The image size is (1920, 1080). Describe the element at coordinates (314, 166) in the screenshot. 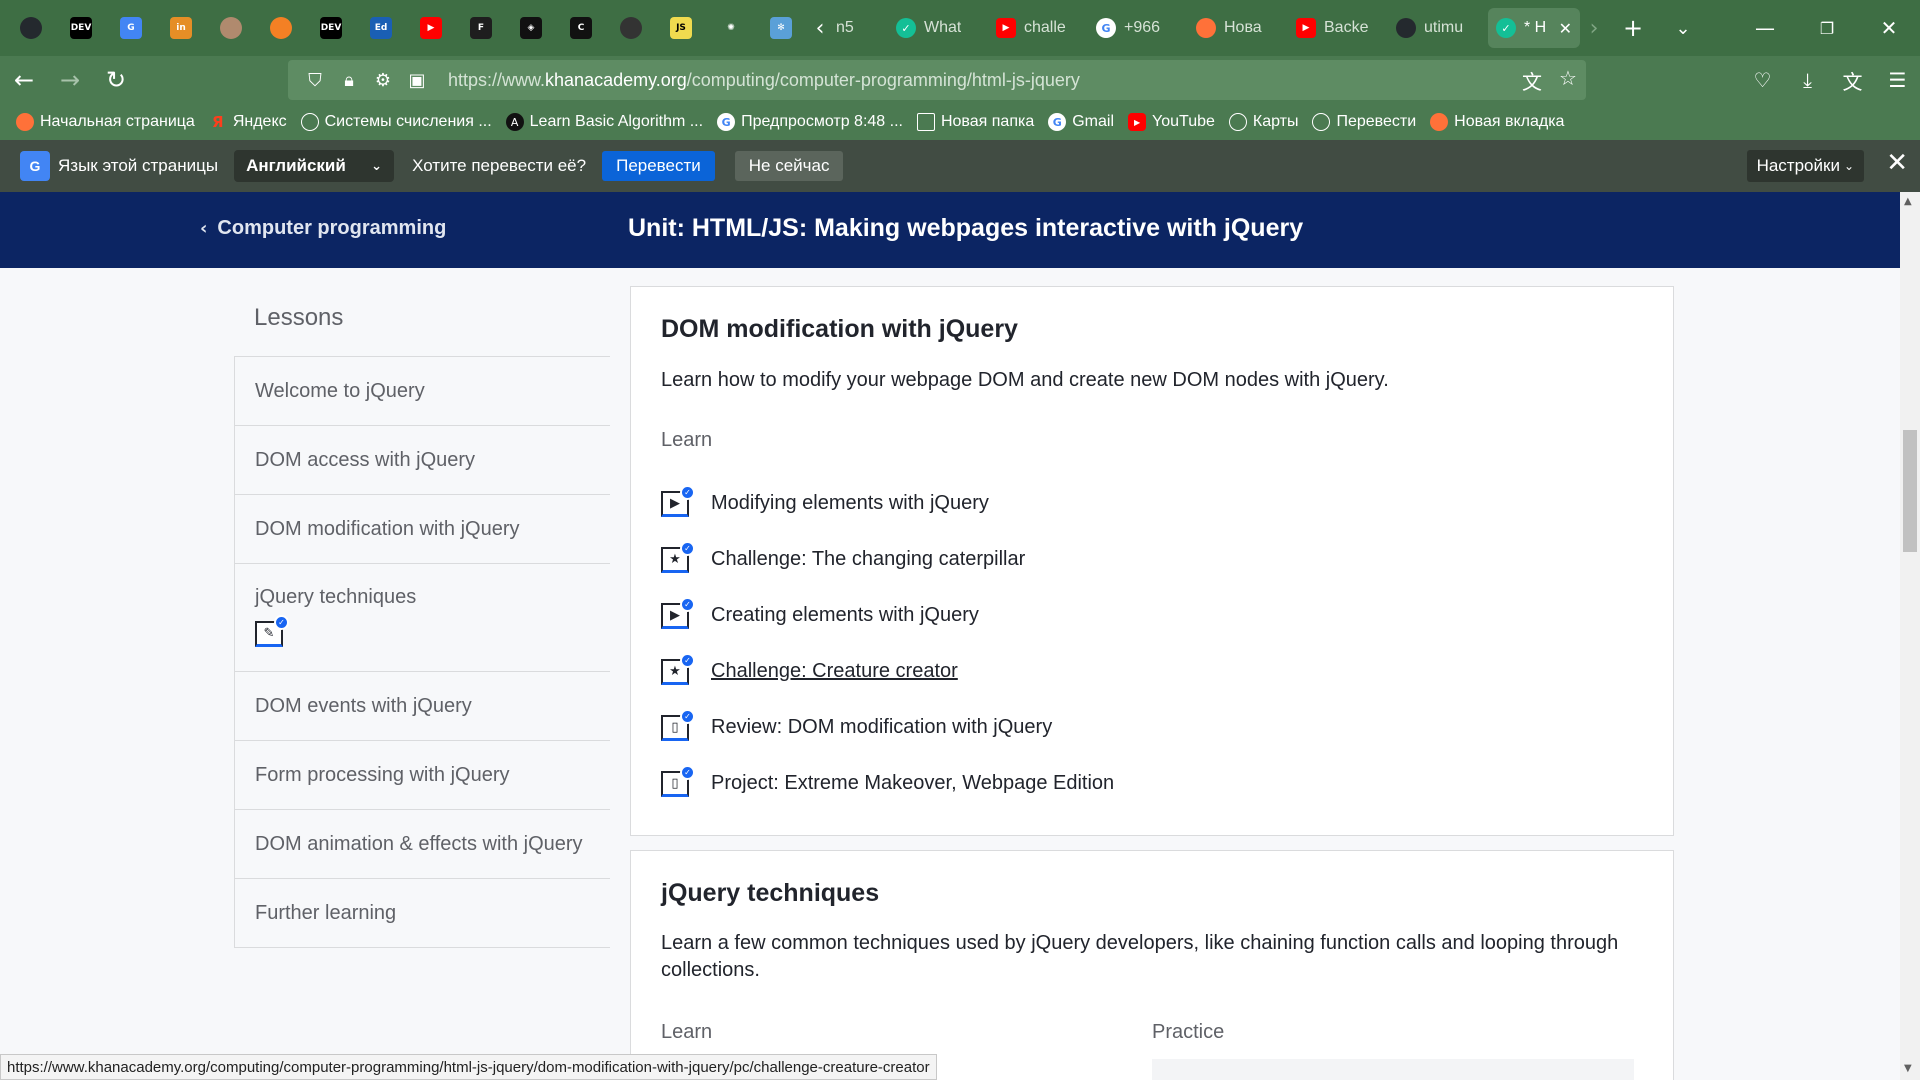

I see `language-select: Английский ⌄` at that location.